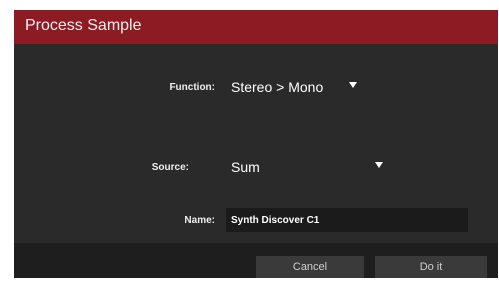  What do you see at coordinates (245, 167) in the screenshot?
I see `source-value: Sum` at bounding box center [245, 167].